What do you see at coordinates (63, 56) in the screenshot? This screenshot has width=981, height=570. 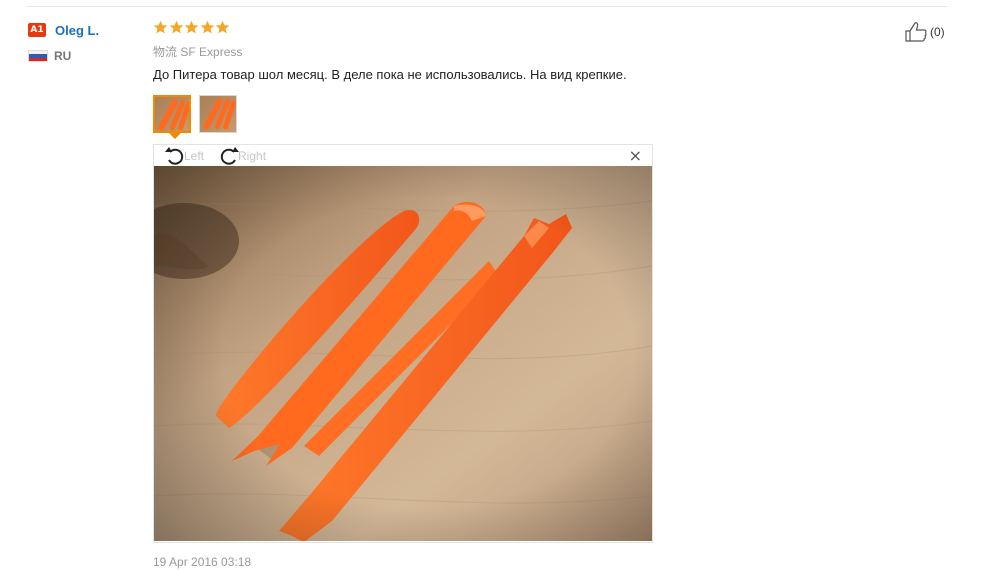 I see `country-code: RU` at bounding box center [63, 56].